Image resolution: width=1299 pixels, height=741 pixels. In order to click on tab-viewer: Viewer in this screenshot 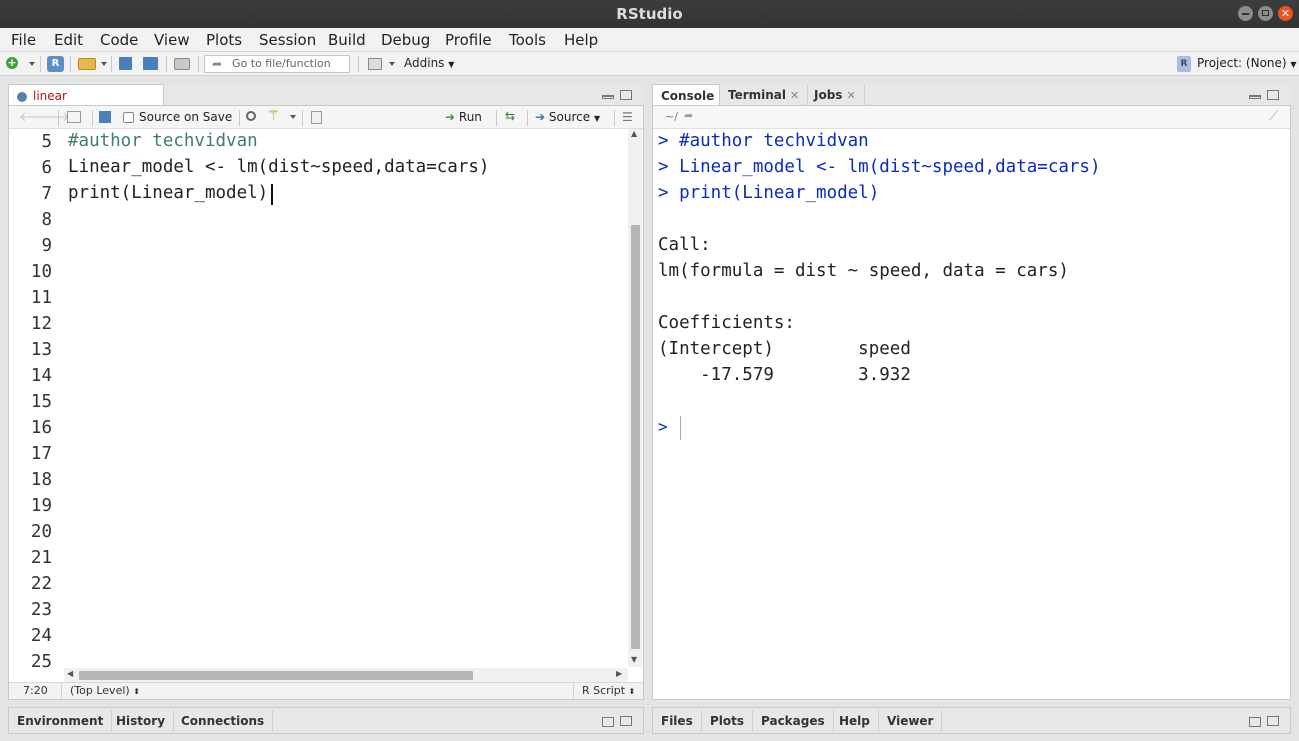, I will do `click(911, 721)`.